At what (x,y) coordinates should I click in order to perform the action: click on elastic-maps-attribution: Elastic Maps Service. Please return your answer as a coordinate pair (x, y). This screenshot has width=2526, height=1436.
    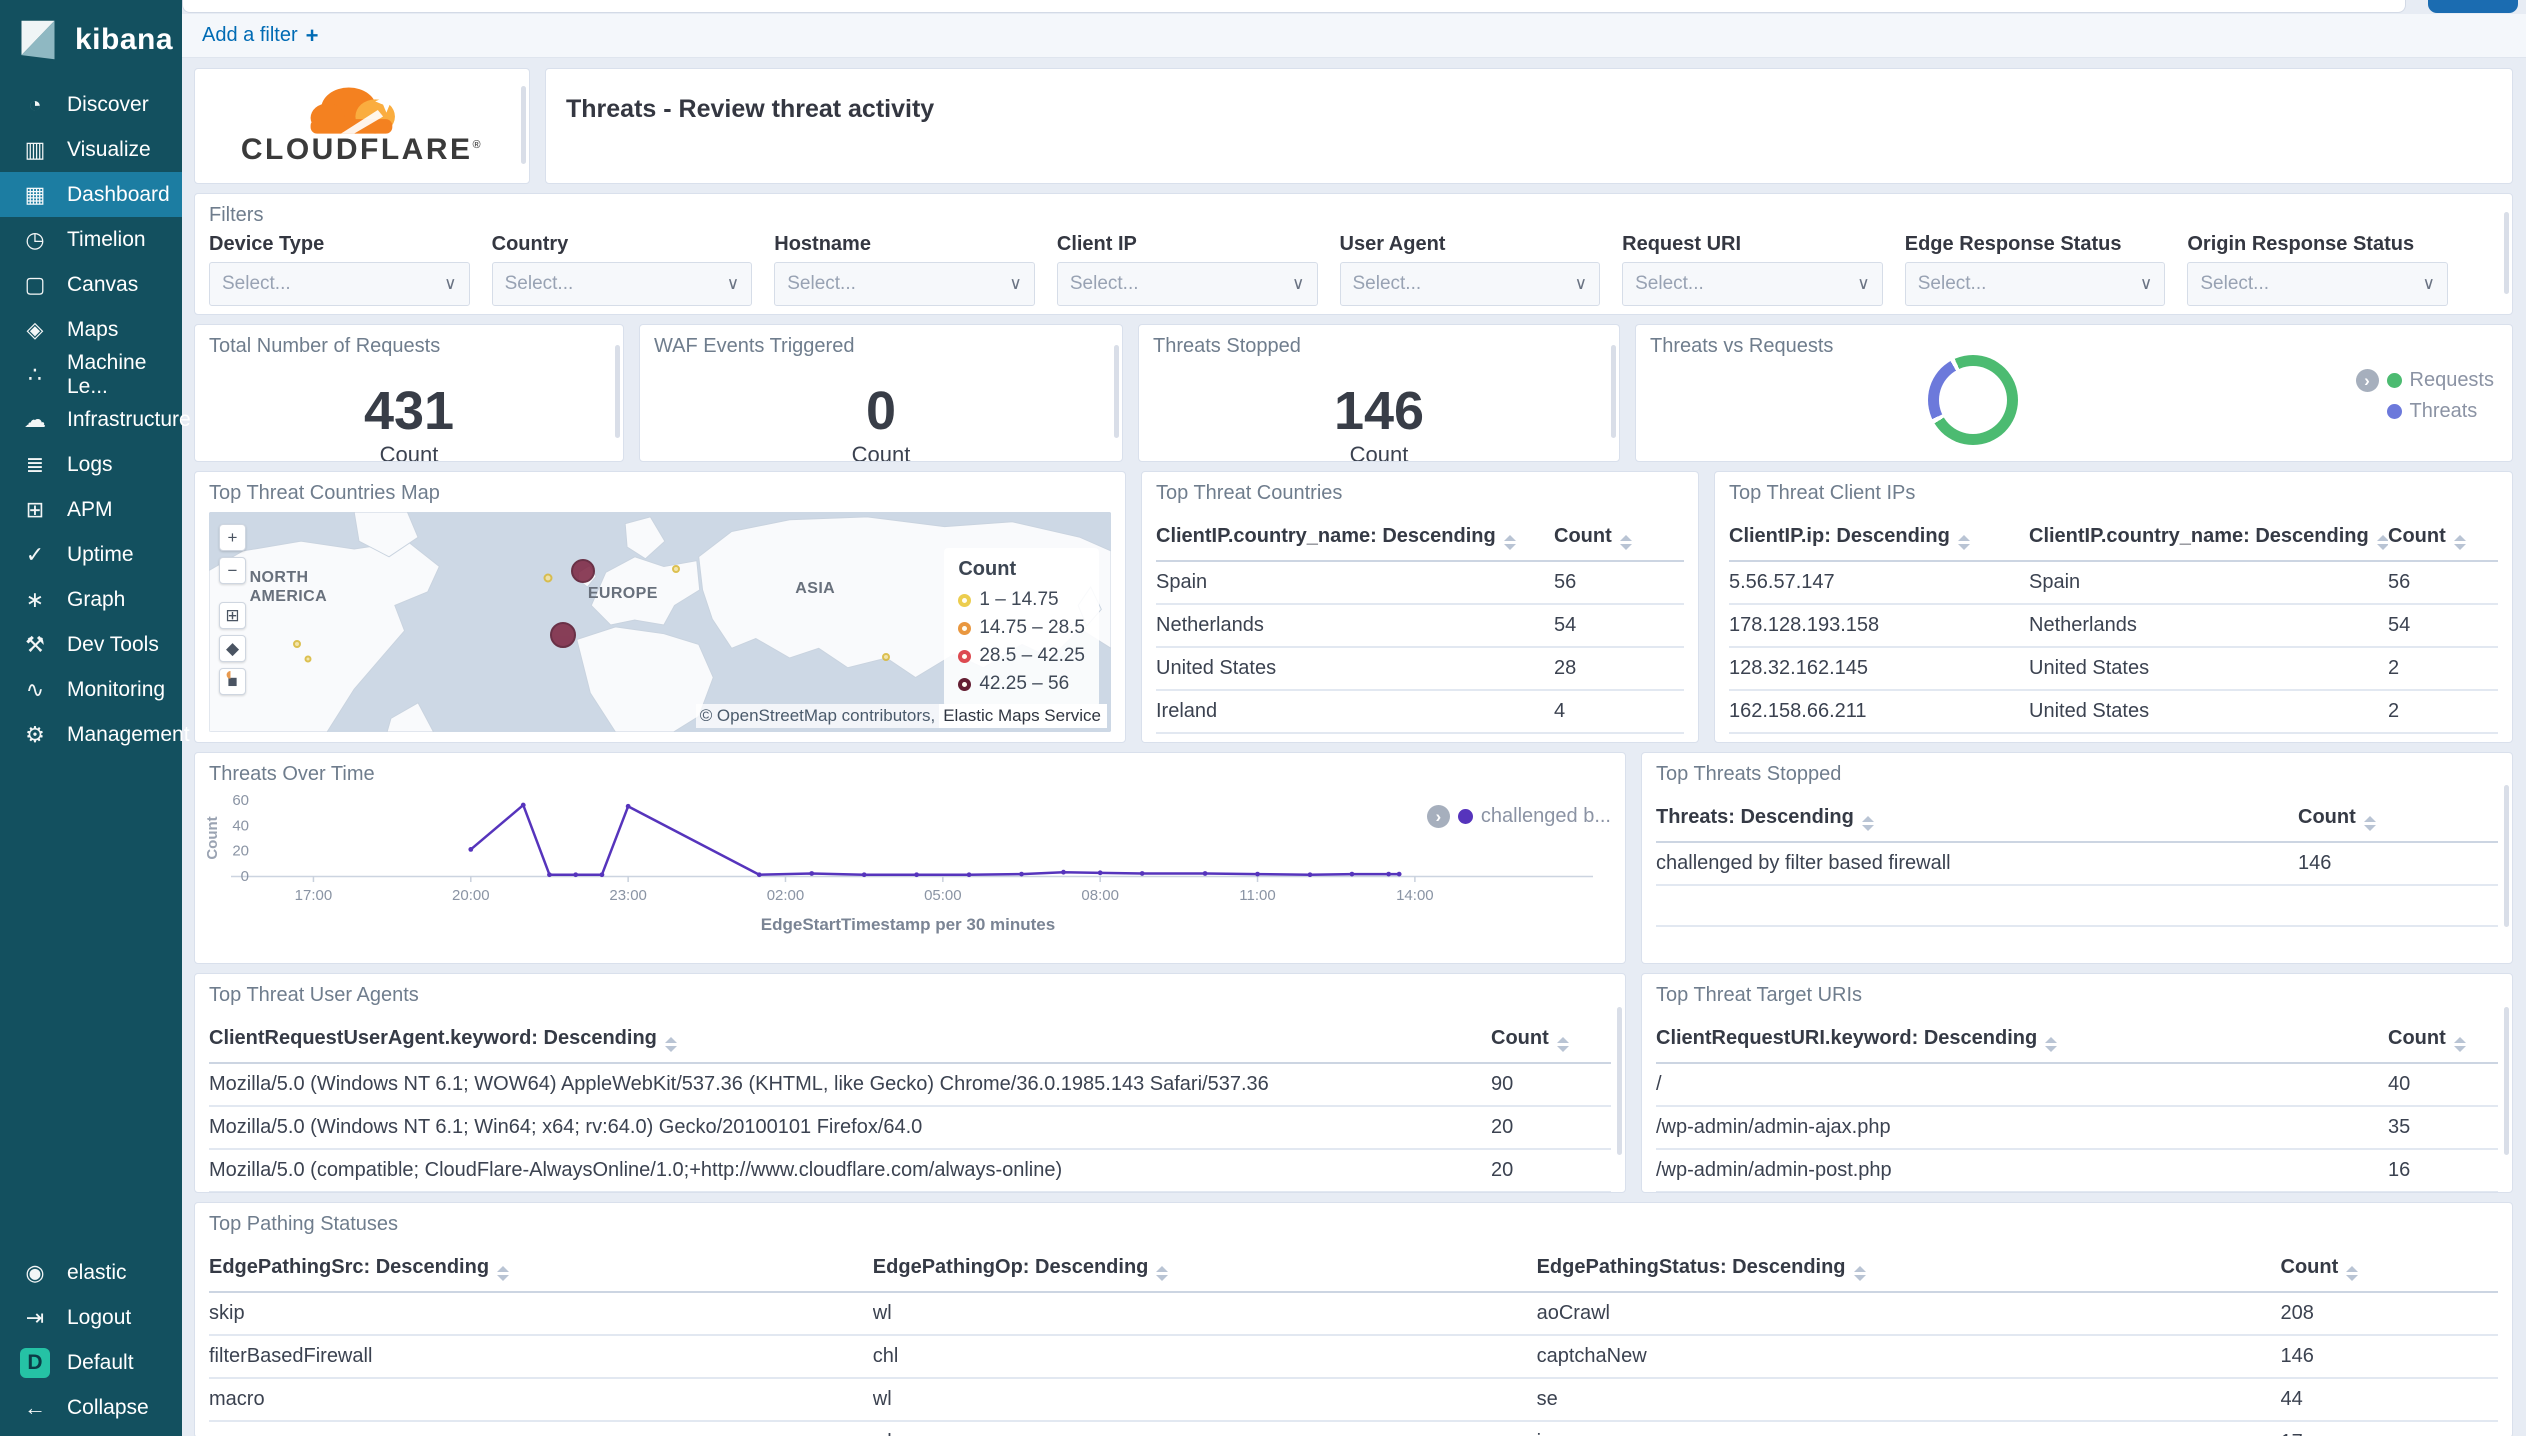
    Looking at the image, I should click on (1023, 716).